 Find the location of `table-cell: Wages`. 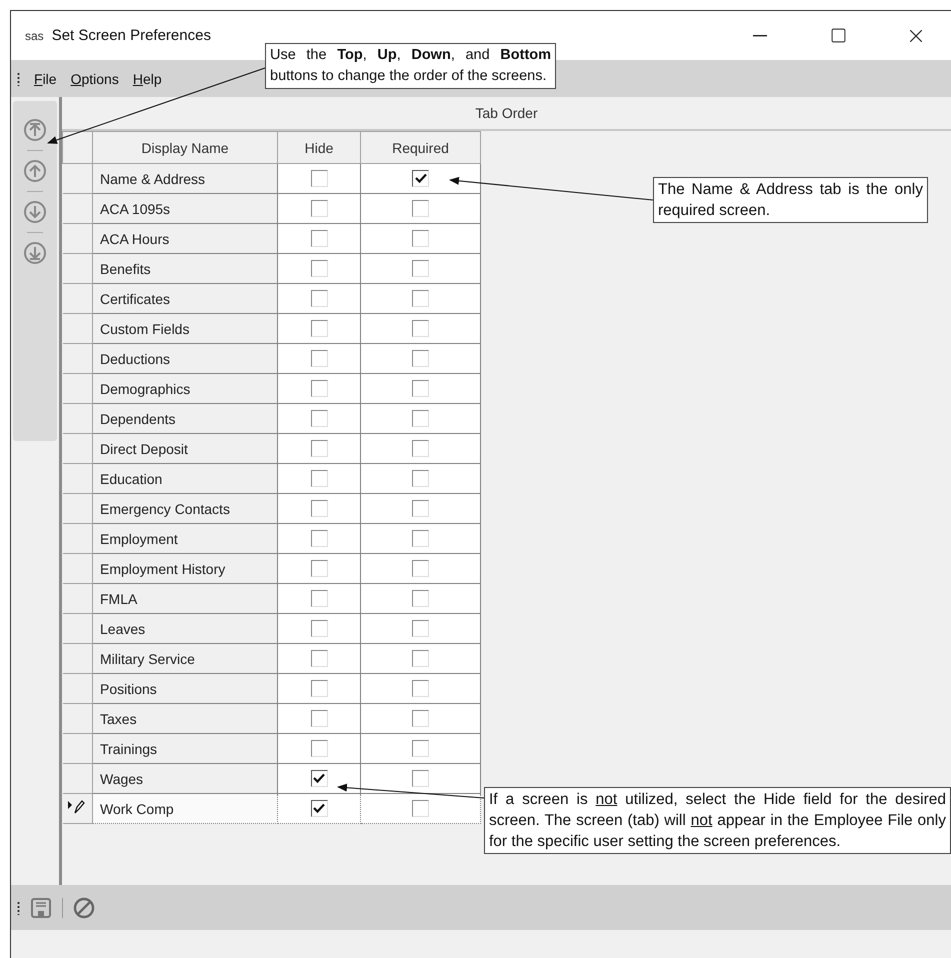

table-cell: Wages is located at coordinates (185, 779).